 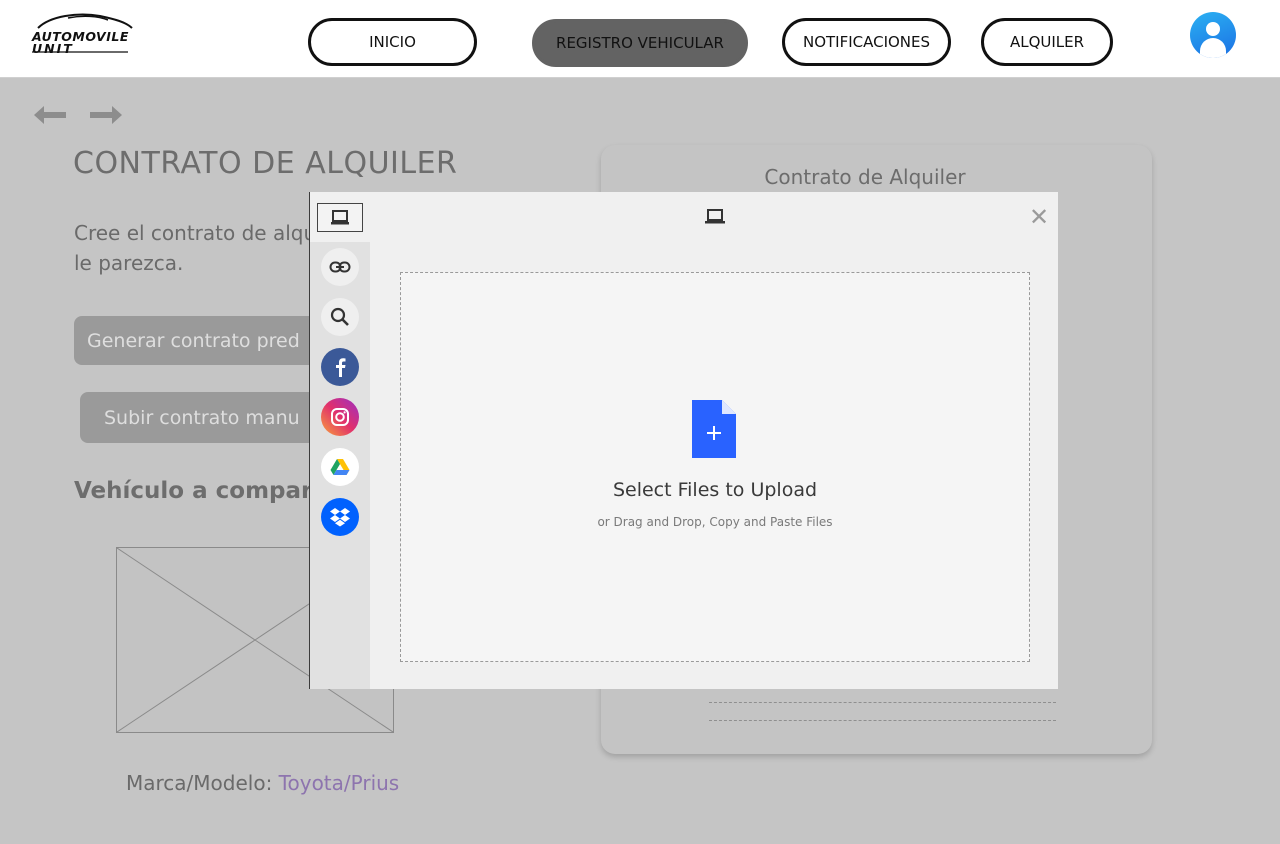 What do you see at coordinates (340, 517) in the screenshot?
I see `dropbox-icon` at bounding box center [340, 517].